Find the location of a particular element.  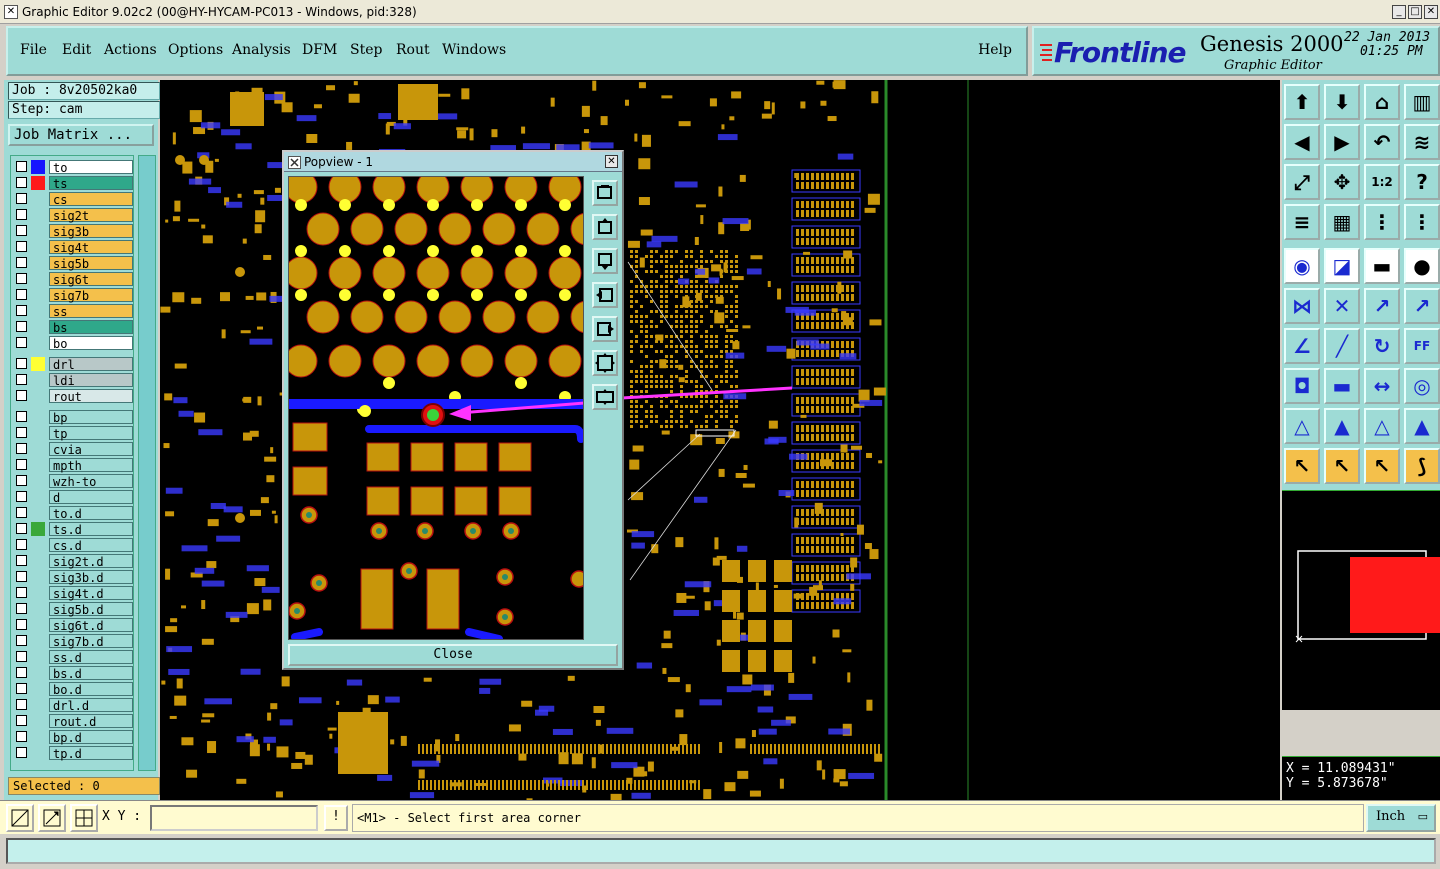

layer-row-bp: bp is located at coordinates (73, 417).